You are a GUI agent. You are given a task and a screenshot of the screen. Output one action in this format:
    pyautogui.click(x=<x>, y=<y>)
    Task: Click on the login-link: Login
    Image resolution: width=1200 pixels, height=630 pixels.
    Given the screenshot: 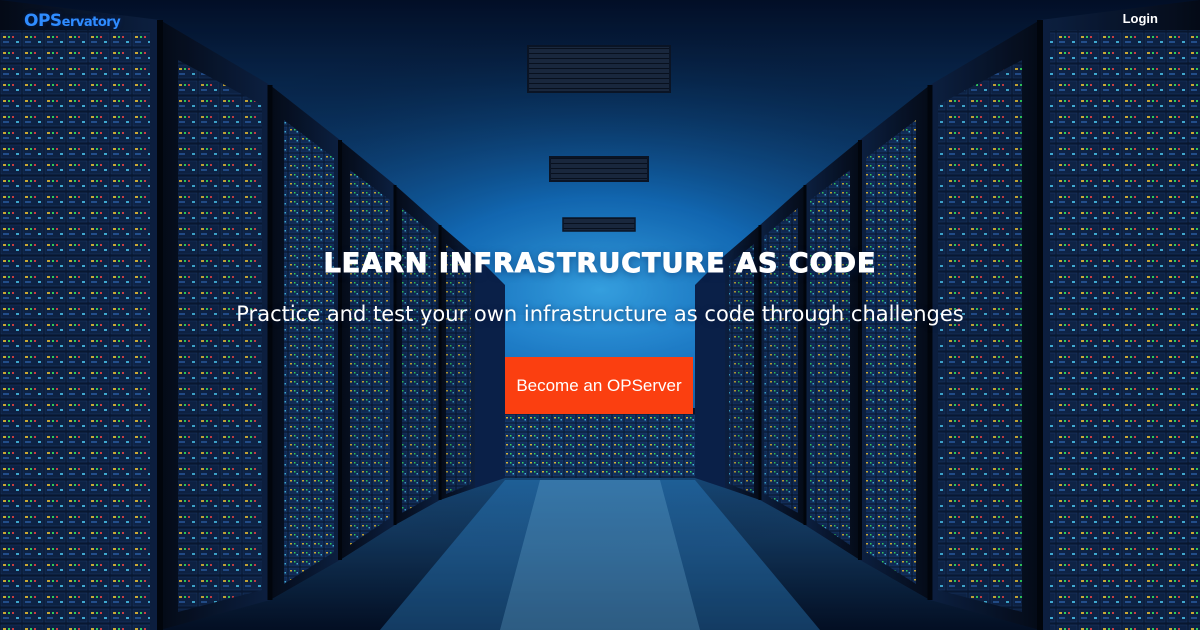 What is the action you would take?
    pyautogui.click(x=1140, y=18)
    